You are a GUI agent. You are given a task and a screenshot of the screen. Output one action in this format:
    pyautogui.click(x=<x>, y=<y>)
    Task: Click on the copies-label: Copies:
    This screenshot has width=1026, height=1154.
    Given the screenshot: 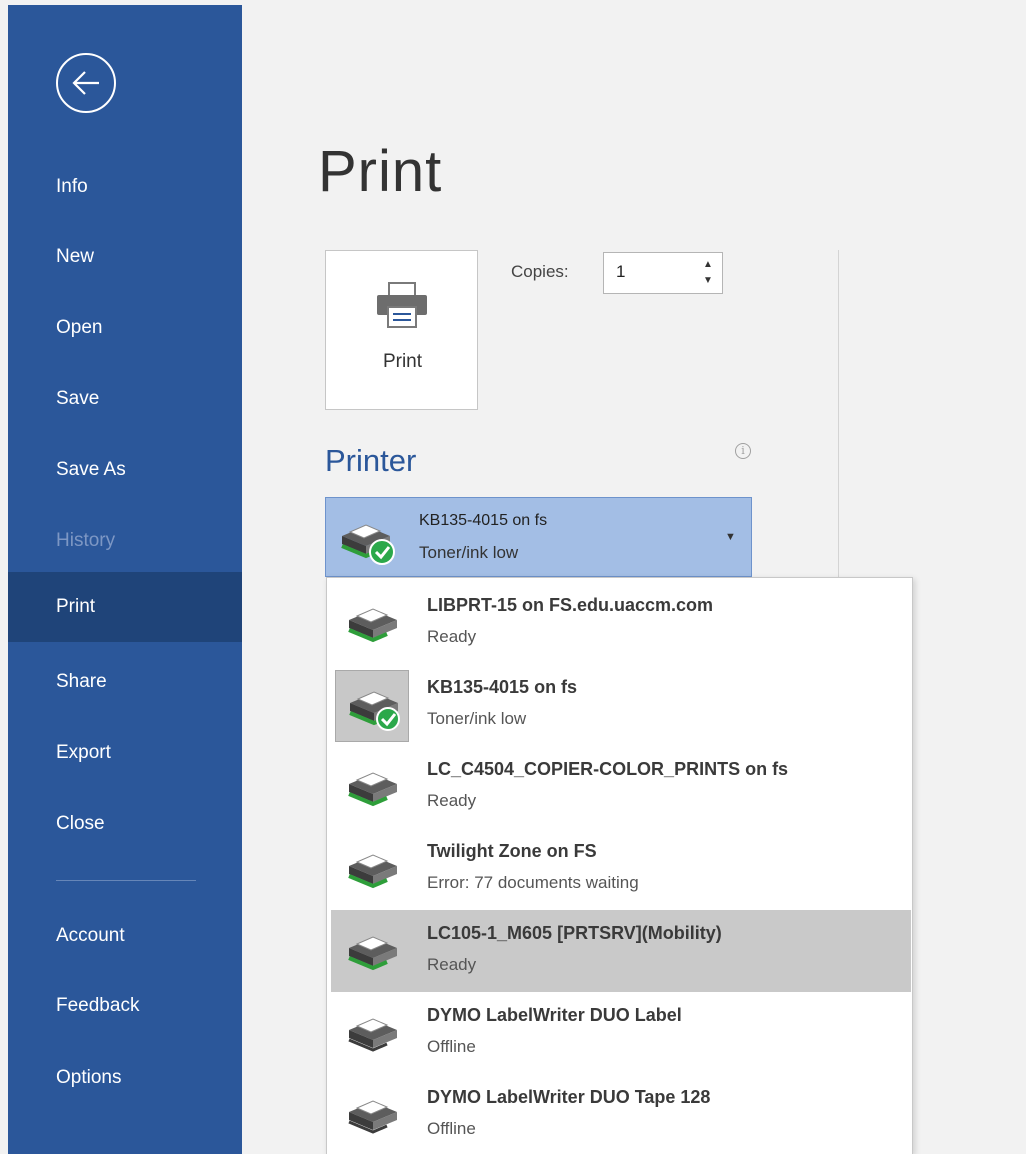 What is the action you would take?
    pyautogui.click(x=540, y=271)
    